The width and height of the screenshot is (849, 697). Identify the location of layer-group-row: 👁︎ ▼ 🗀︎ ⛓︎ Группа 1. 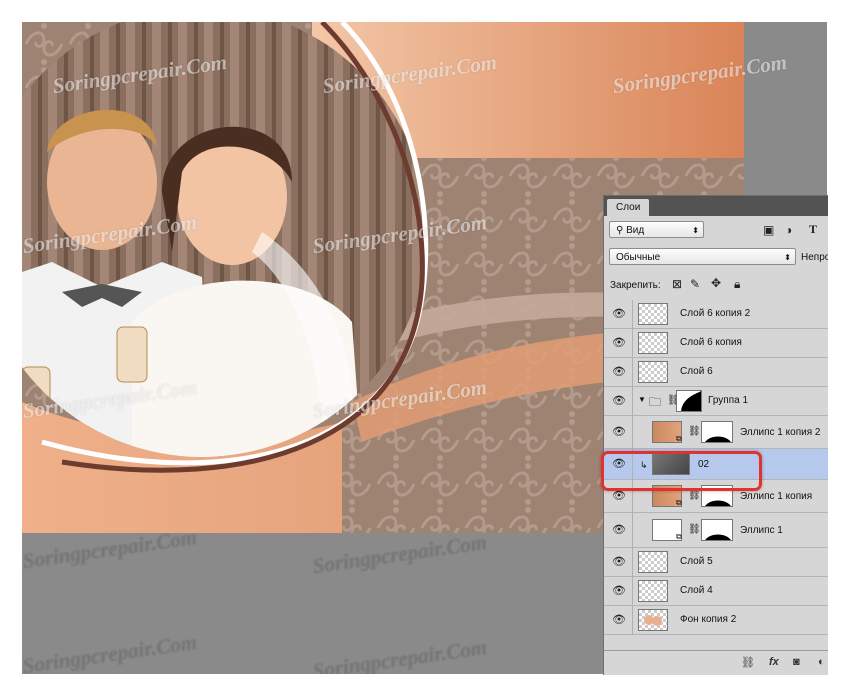
(716, 401).